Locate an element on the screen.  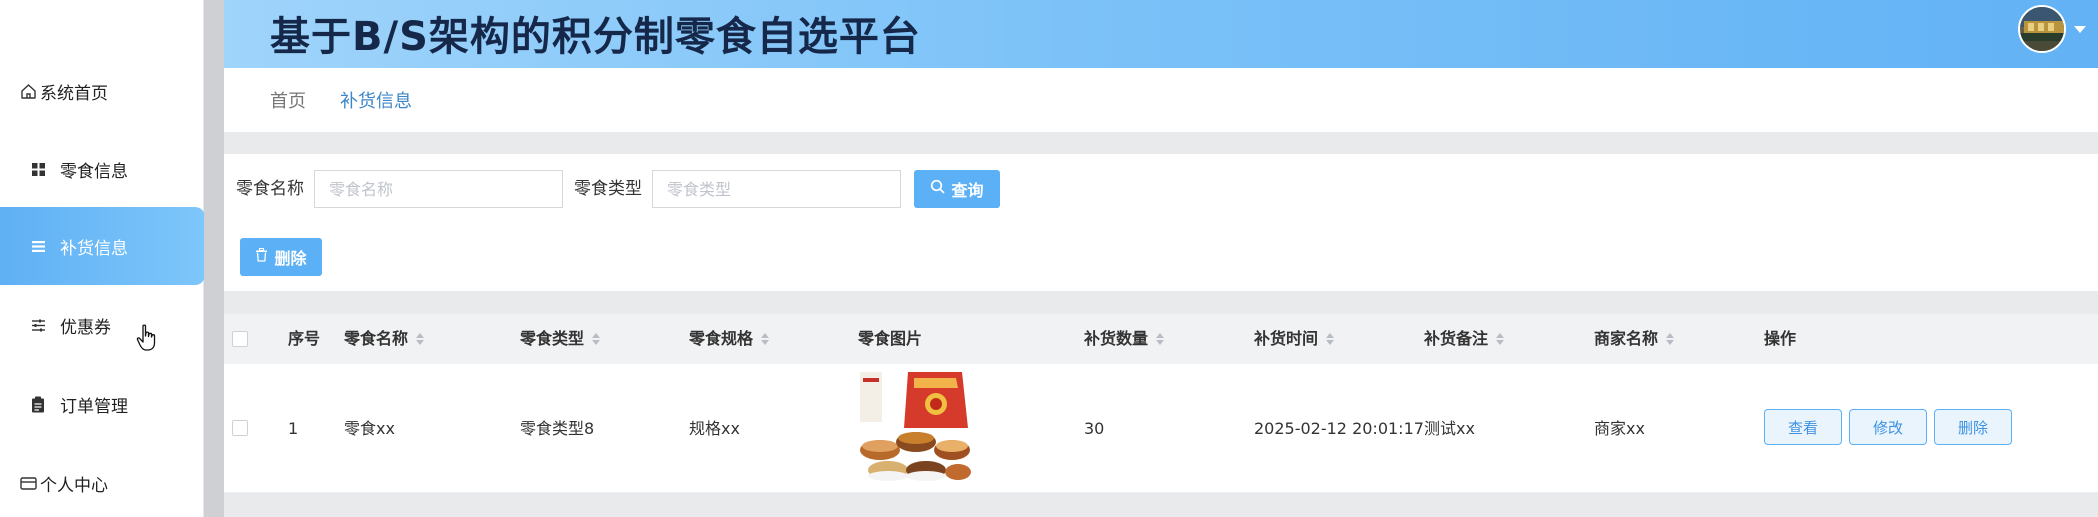
cell-type: 零食类型8 is located at coordinates (557, 428).